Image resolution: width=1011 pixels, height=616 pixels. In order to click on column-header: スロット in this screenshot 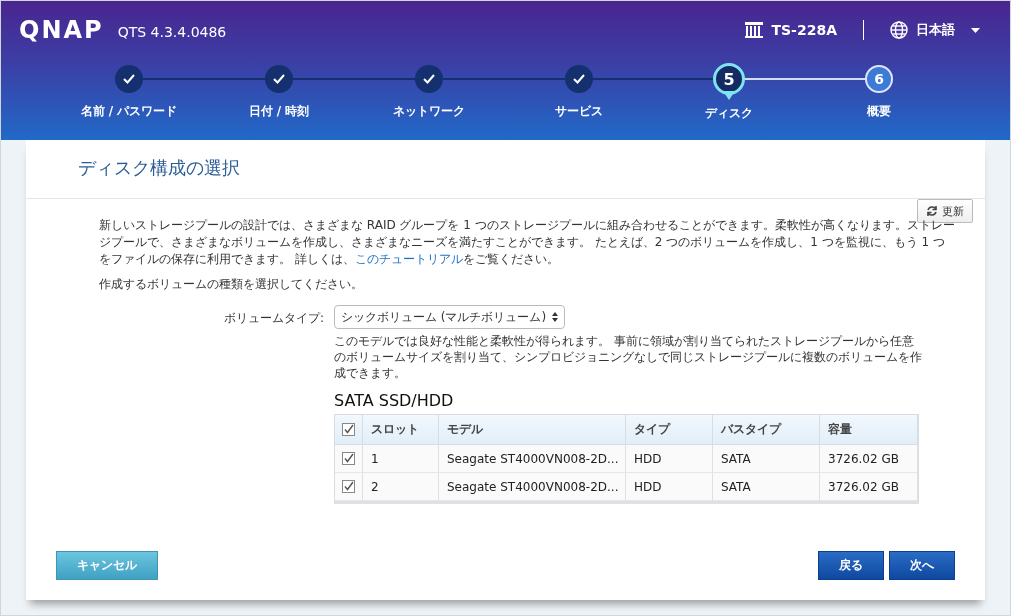, I will do `click(401, 430)`.